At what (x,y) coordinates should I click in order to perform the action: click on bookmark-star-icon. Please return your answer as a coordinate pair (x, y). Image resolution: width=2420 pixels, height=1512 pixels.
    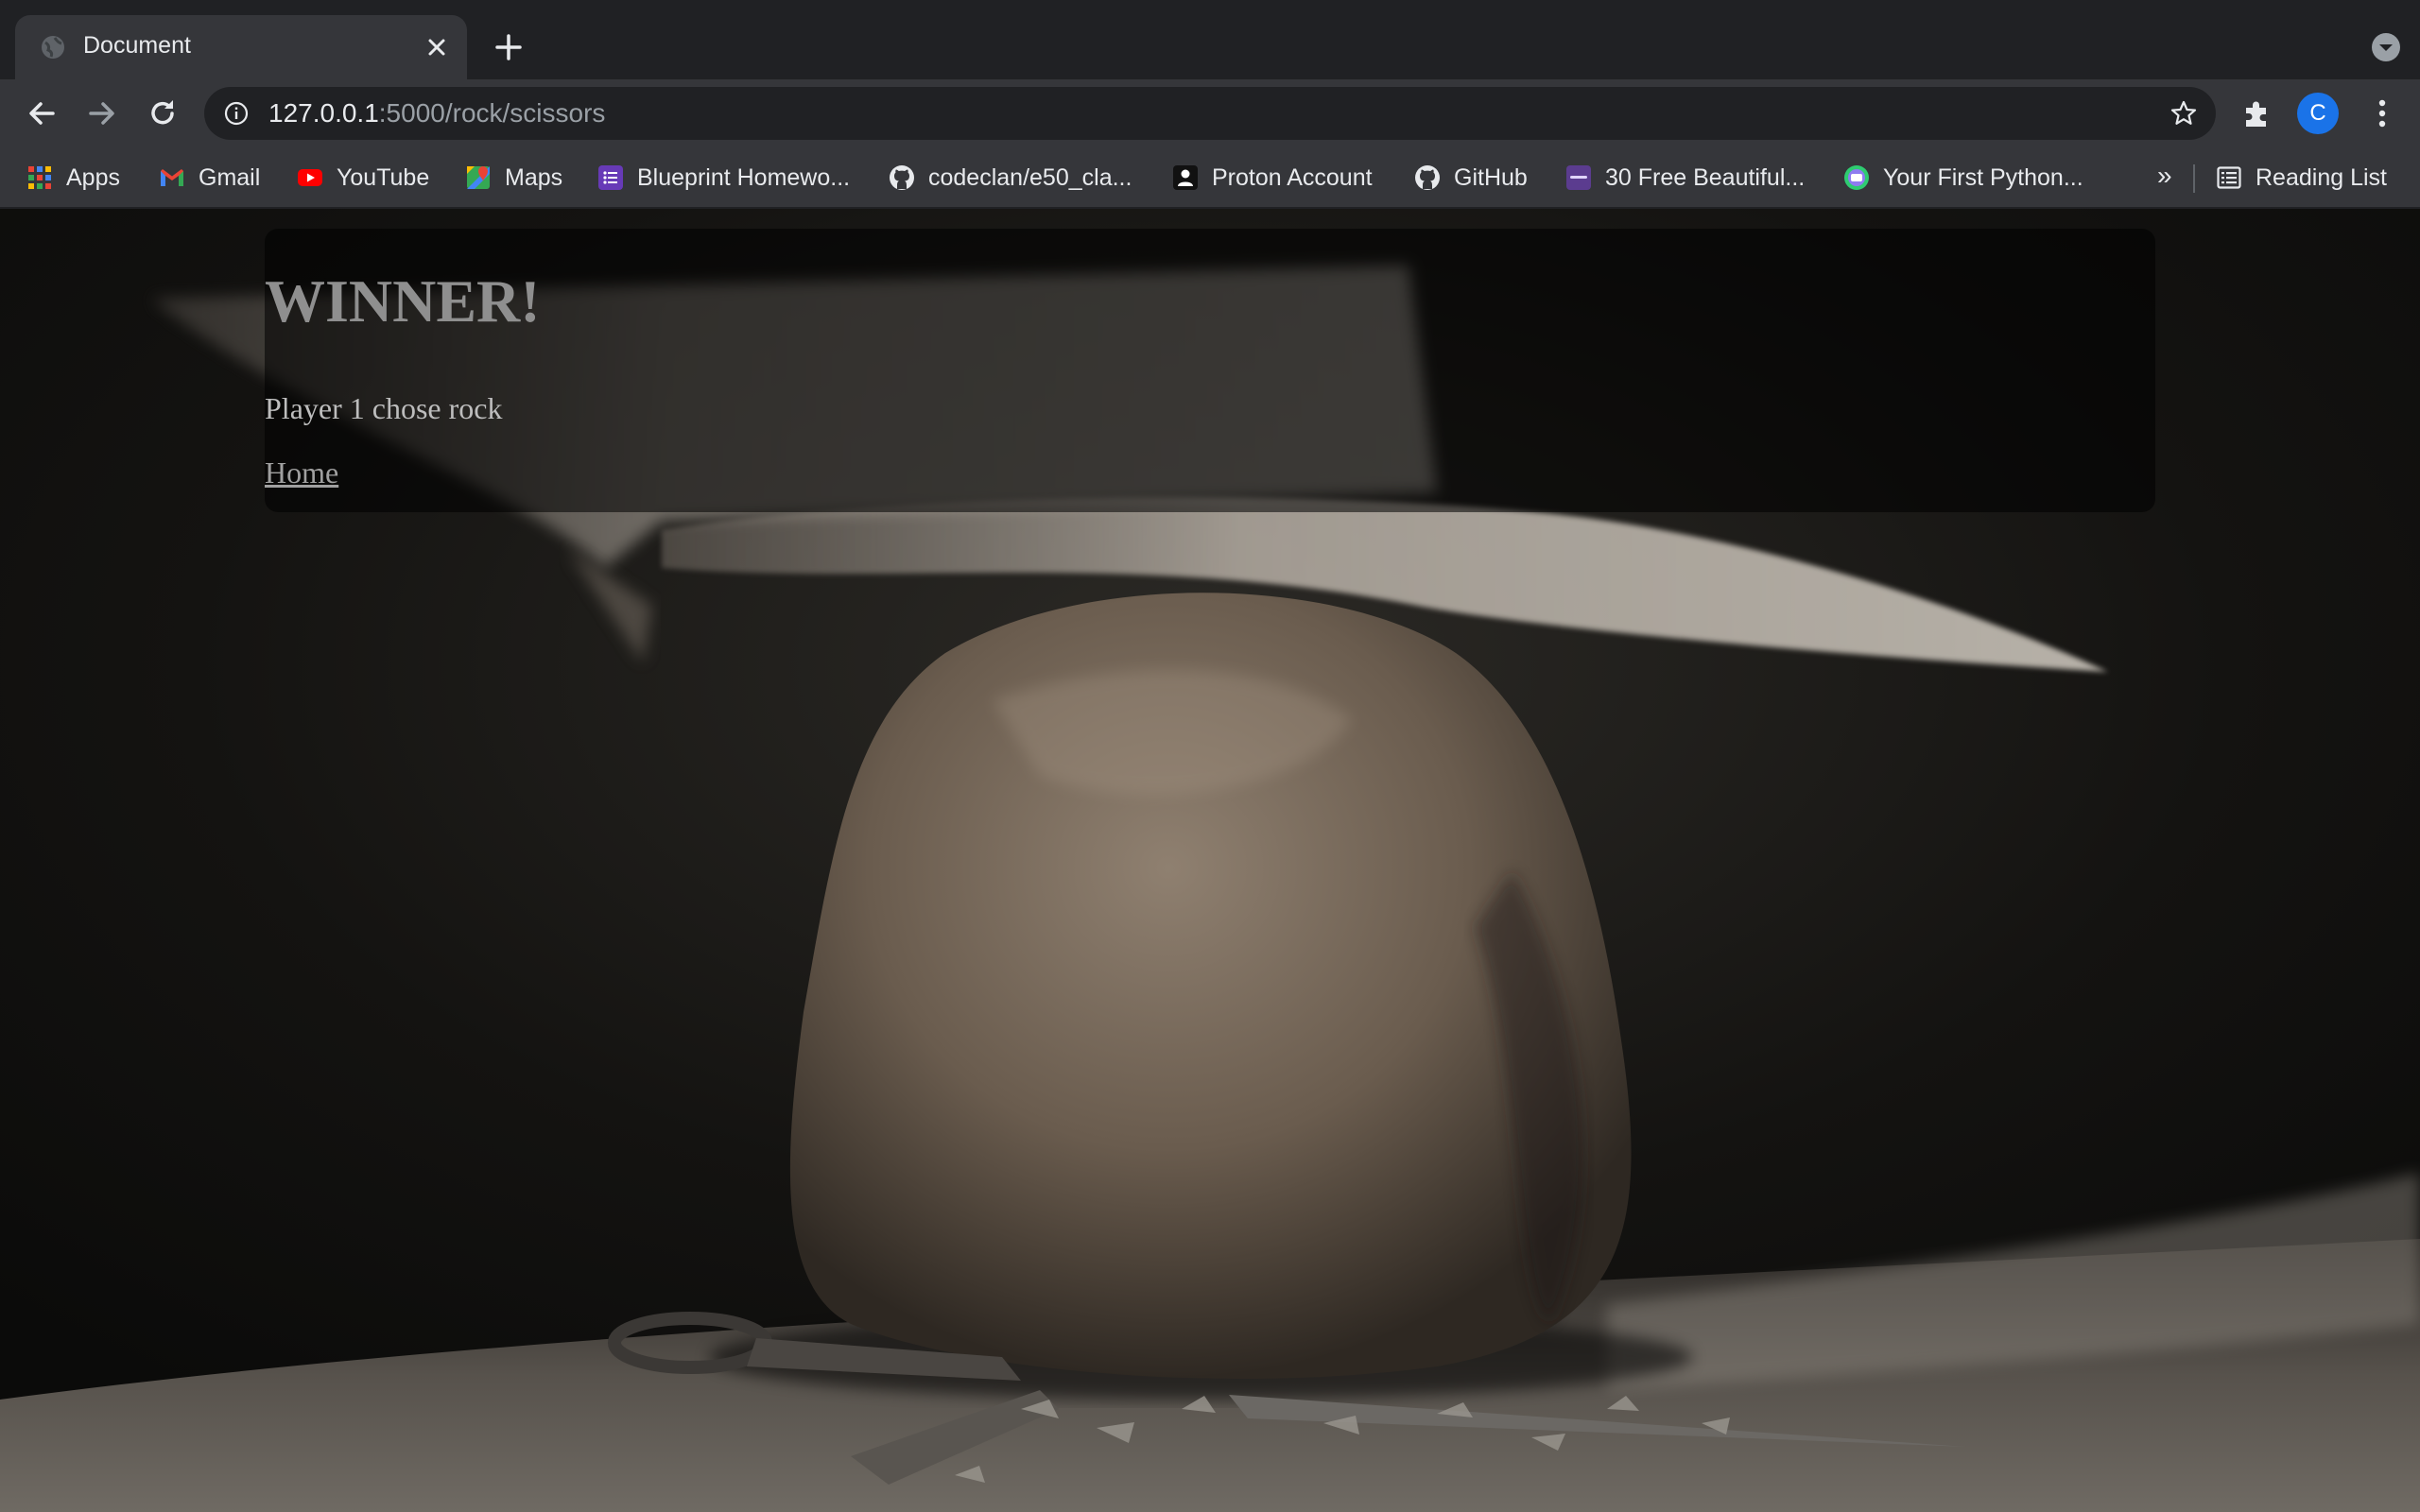
    Looking at the image, I should click on (2184, 113).